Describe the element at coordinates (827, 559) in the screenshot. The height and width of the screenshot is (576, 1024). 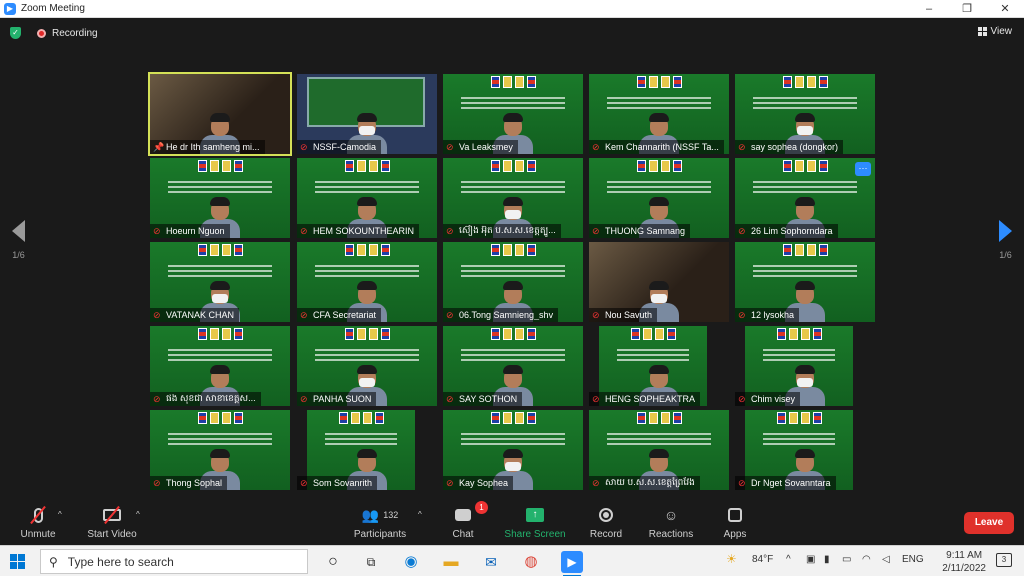
I see `mic-tray-icon: ▮` at that location.